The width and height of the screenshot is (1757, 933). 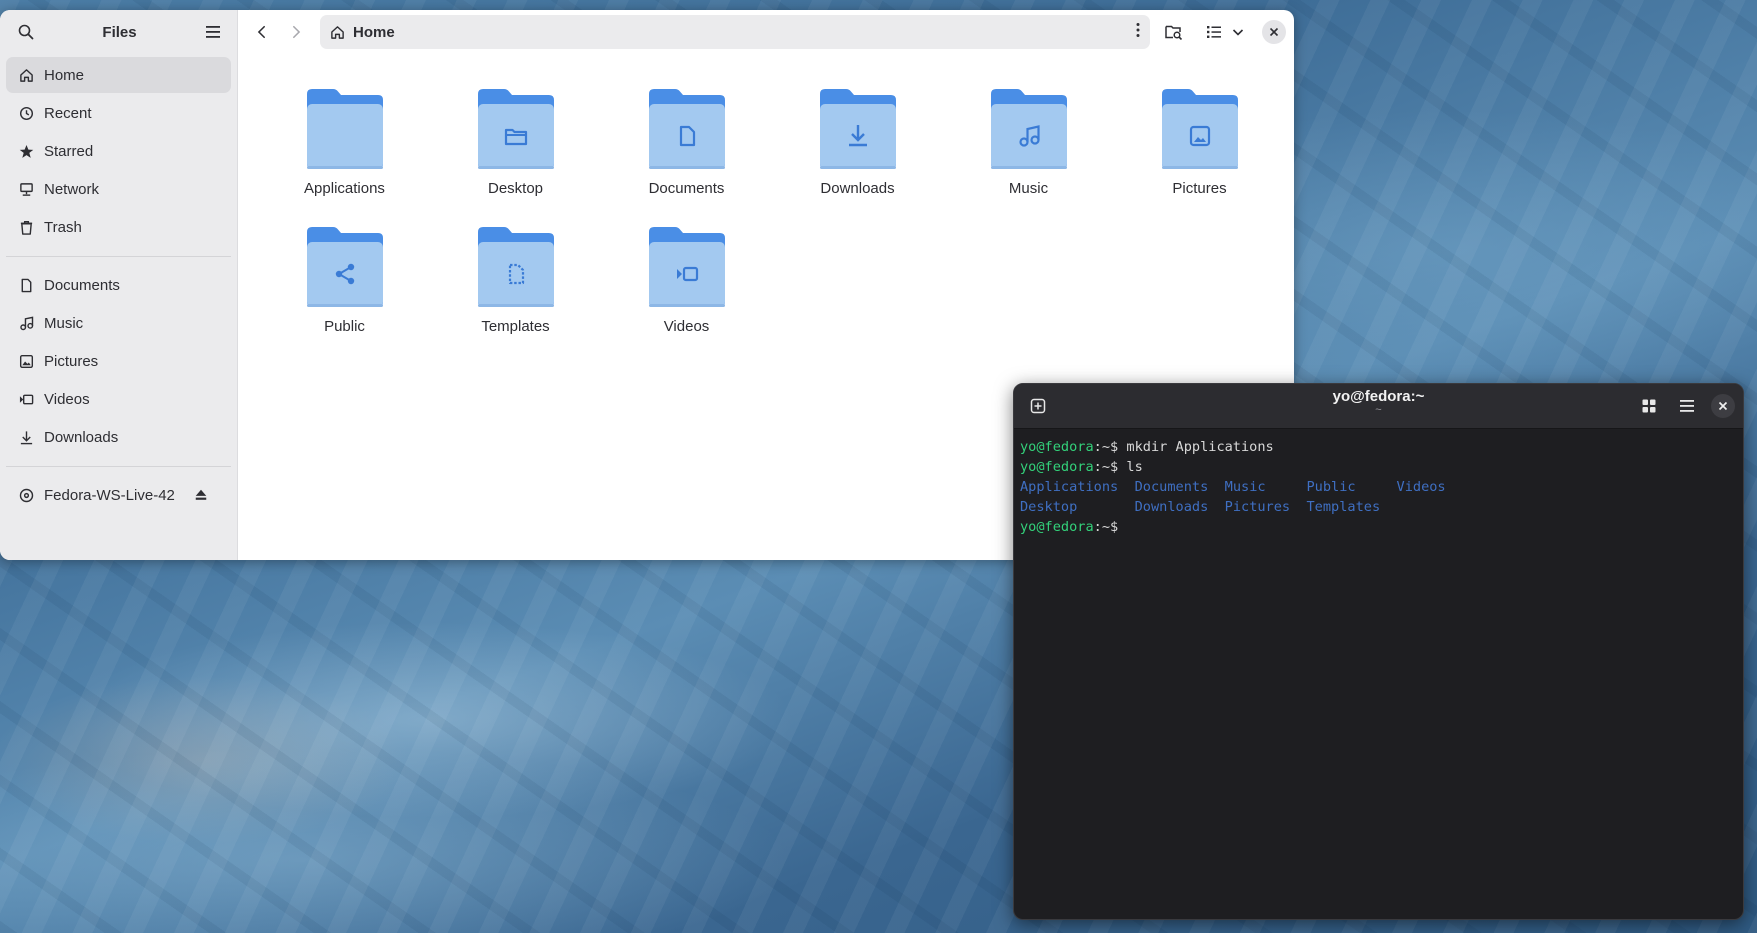 What do you see at coordinates (26, 113) in the screenshot?
I see `clock-icon` at bounding box center [26, 113].